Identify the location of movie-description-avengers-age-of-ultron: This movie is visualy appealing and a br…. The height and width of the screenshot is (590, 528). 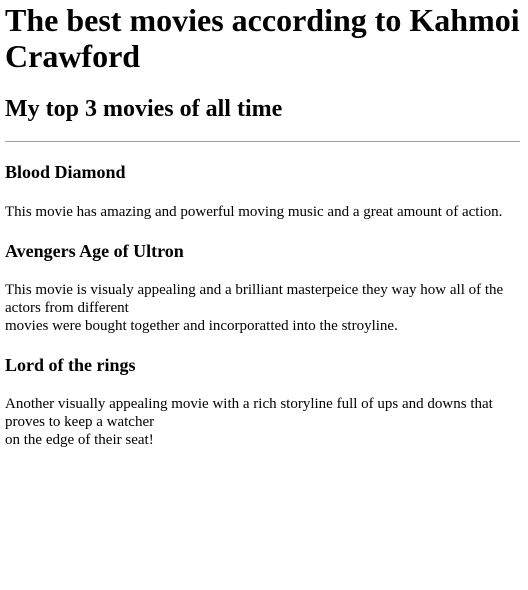
(262, 308).